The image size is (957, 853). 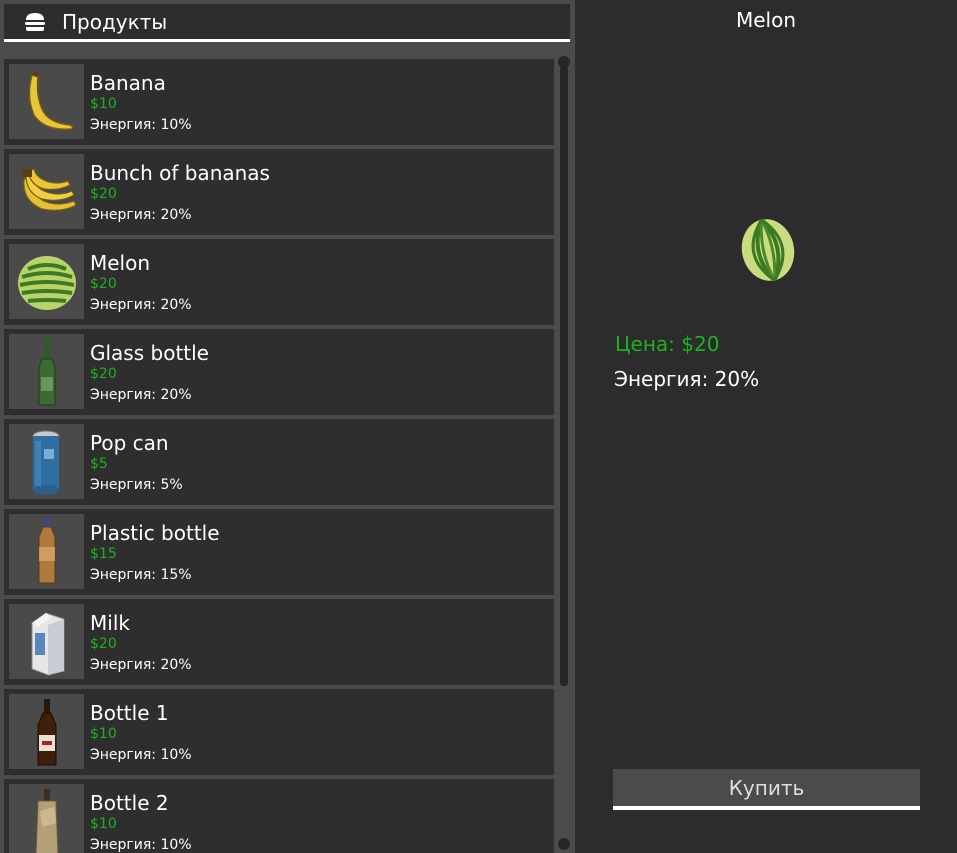 What do you see at coordinates (136, 485) in the screenshot?
I see `product-energy: Энергия: 5%` at bounding box center [136, 485].